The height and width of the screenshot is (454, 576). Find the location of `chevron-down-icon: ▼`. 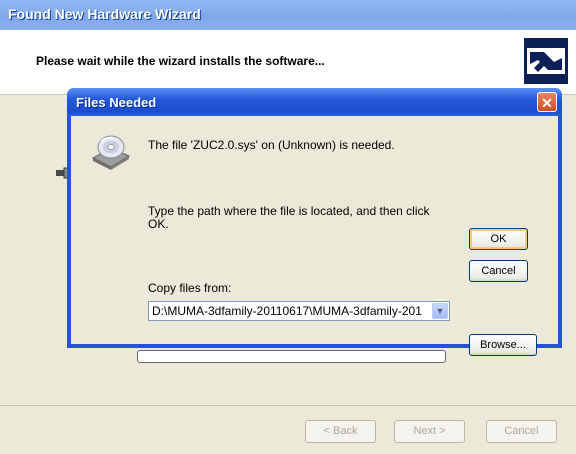

chevron-down-icon: ▼ is located at coordinates (440, 311).